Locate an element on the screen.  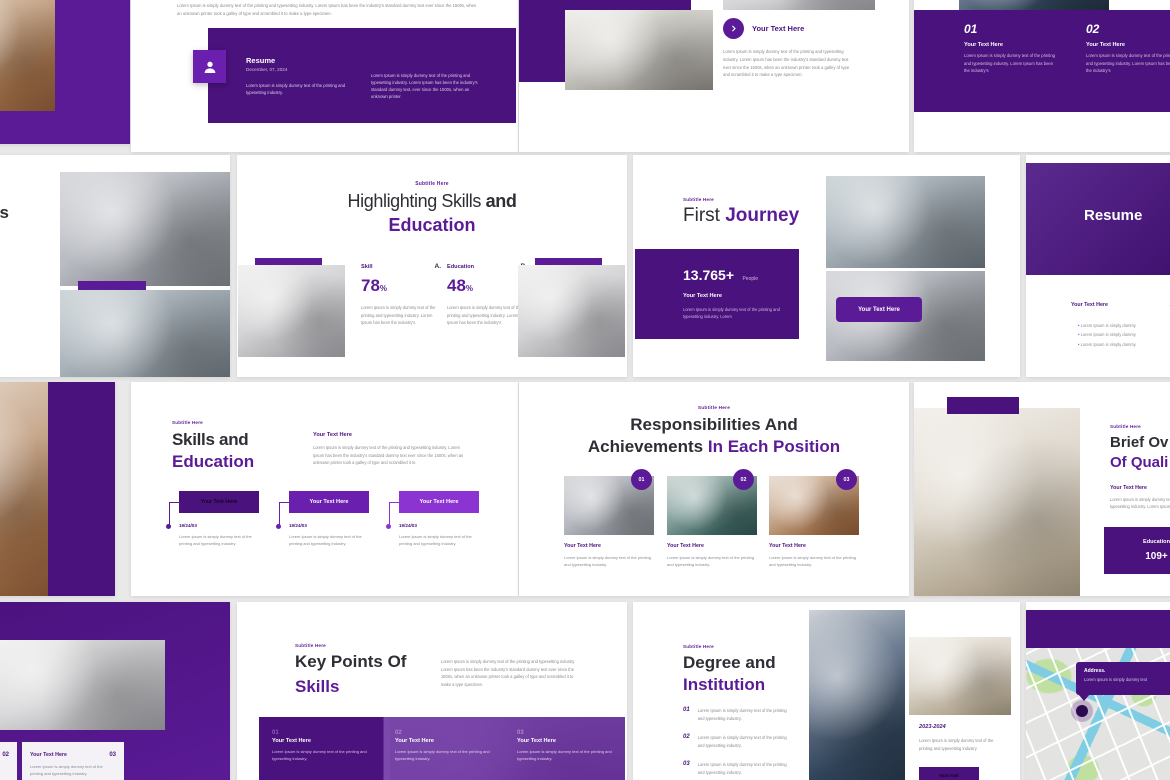
stat-unit: % is located at coordinates (383, 288).